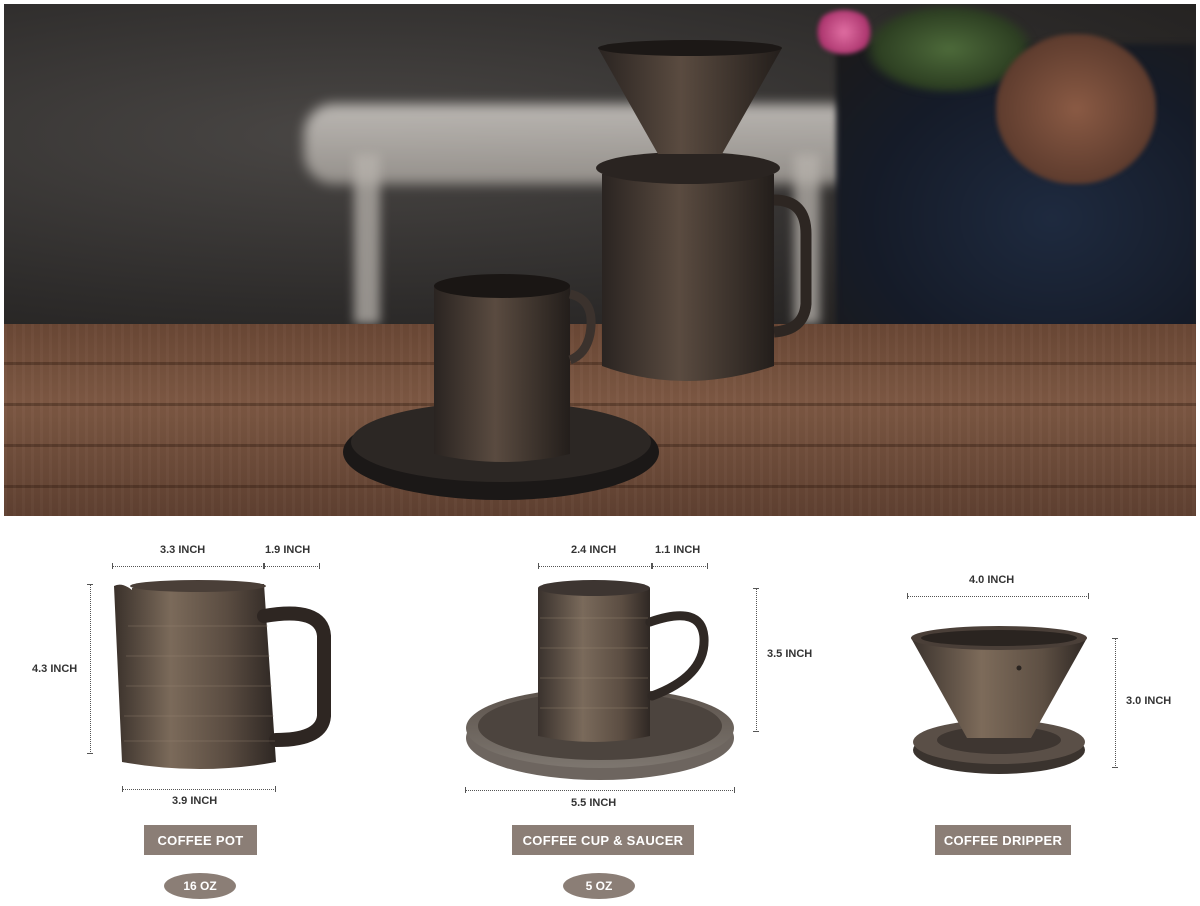 The height and width of the screenshot is (906, 1200). Describe the element at coordinates (195, 801) in the screenshot. I see `pot-base-label: 3.9 INCH` at that location.